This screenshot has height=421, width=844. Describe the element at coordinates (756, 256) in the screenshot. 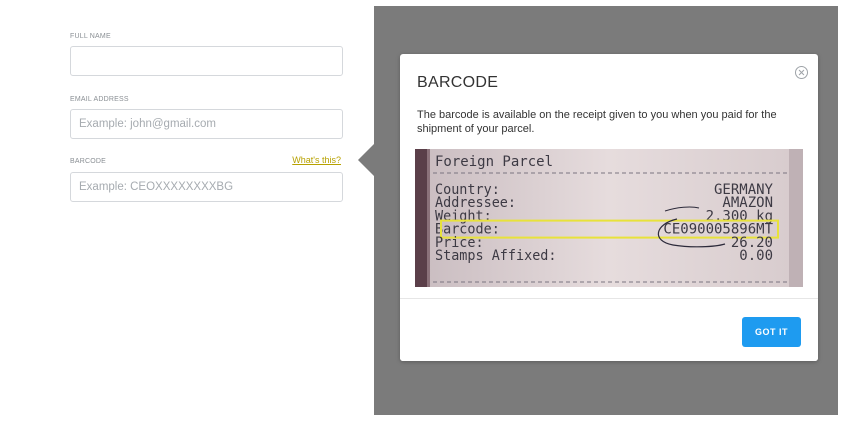

I see `receipt-row-value: 0.00` at that location.